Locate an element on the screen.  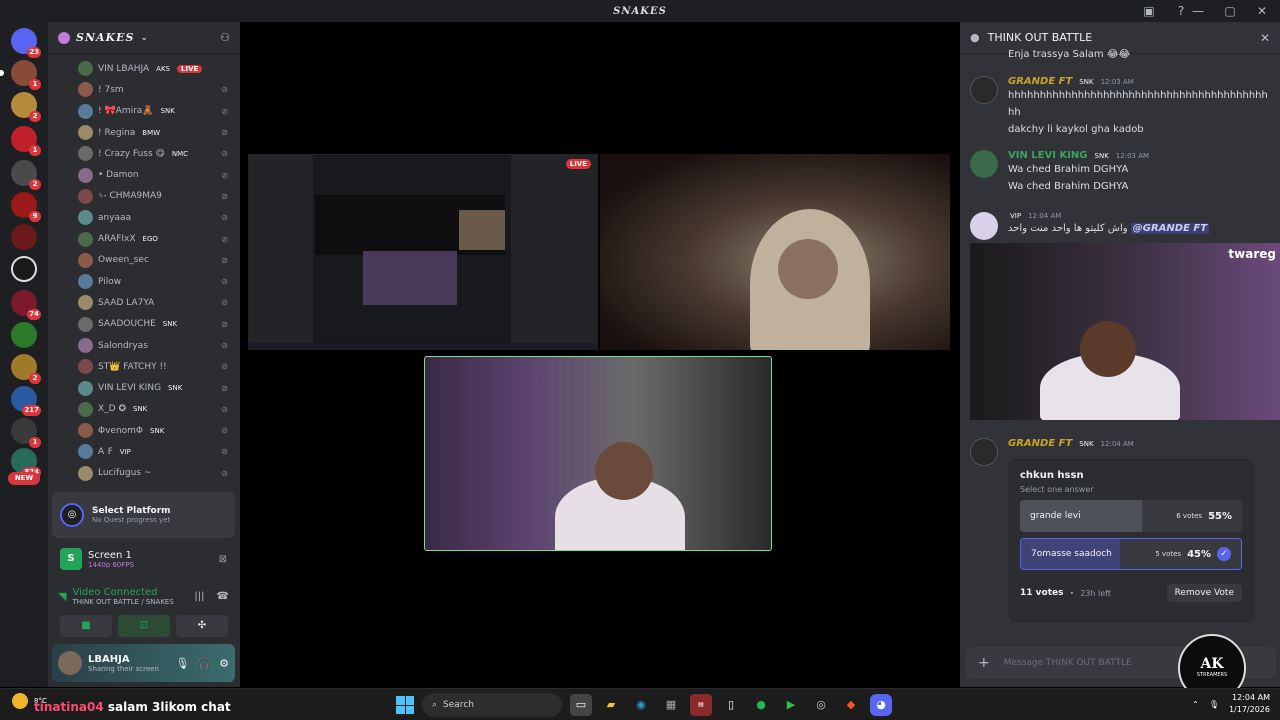
unread-badge: 74 is located at coordinates (34, 314).